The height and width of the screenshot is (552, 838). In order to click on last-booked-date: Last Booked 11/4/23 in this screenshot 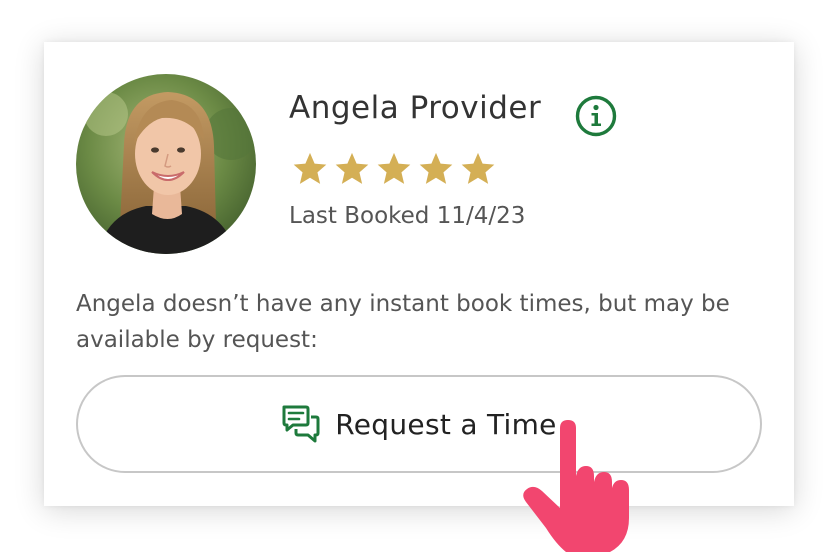, I will do `click(407, 216)`.